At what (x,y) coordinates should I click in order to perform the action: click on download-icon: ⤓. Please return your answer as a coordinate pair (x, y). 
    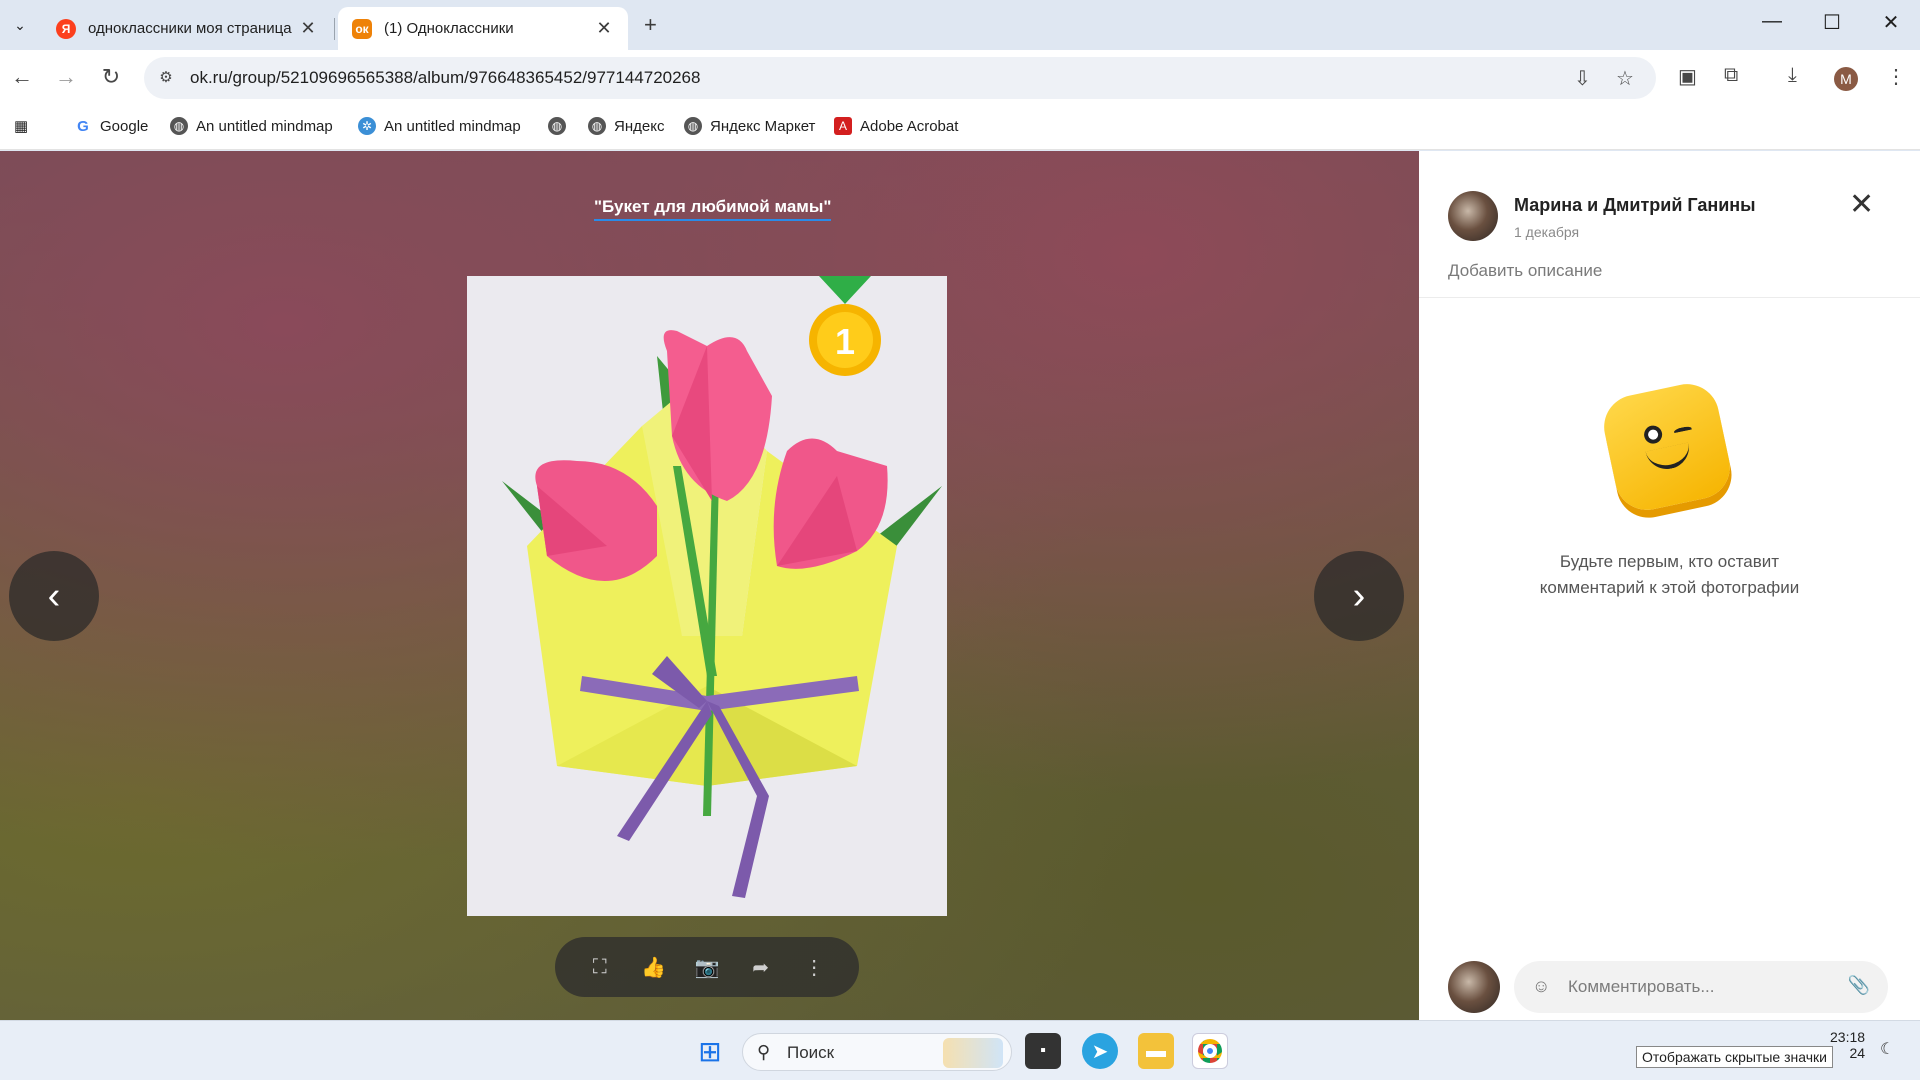
    Looking at the image, I should click on (1792, 75).